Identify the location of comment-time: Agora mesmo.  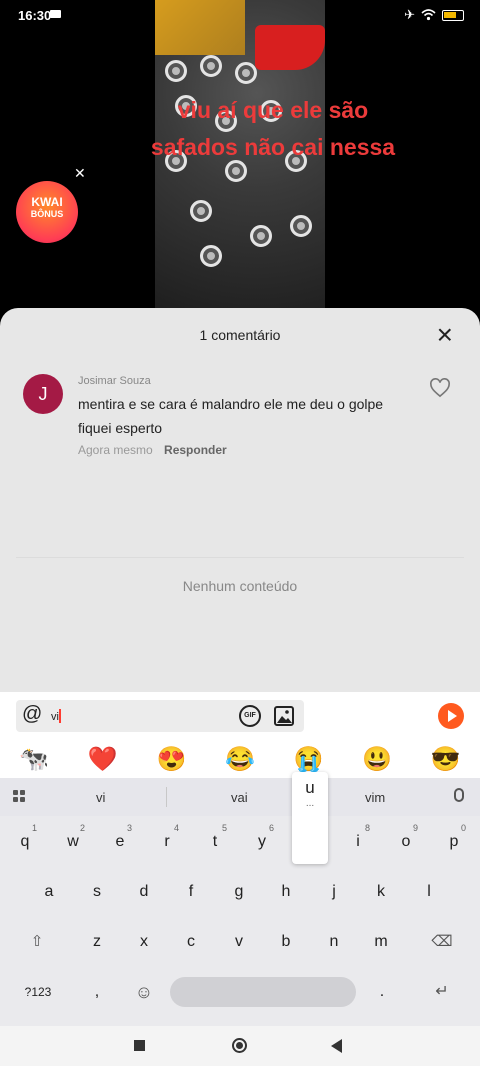
(115, 450).